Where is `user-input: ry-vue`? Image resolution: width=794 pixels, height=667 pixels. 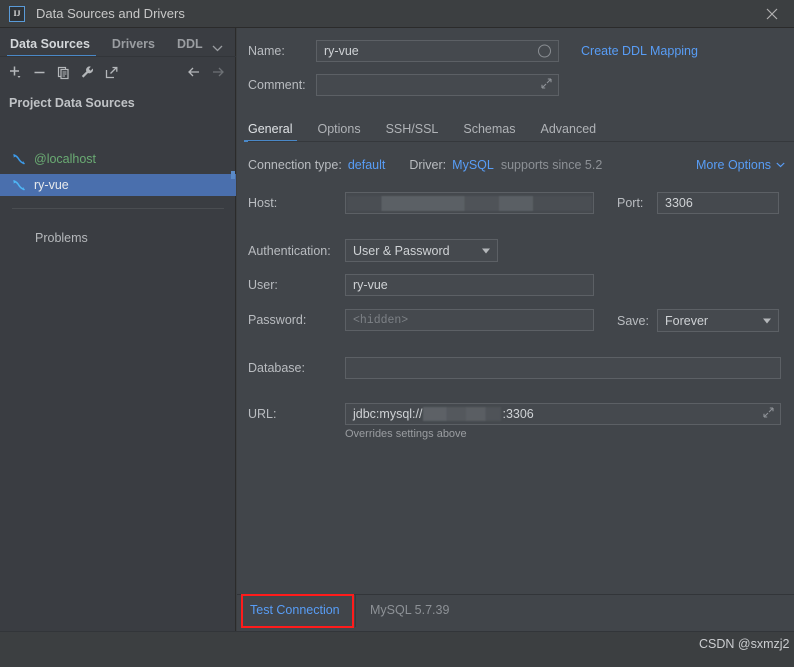
user-input: ry-vue is located at coordinates (469, 285).